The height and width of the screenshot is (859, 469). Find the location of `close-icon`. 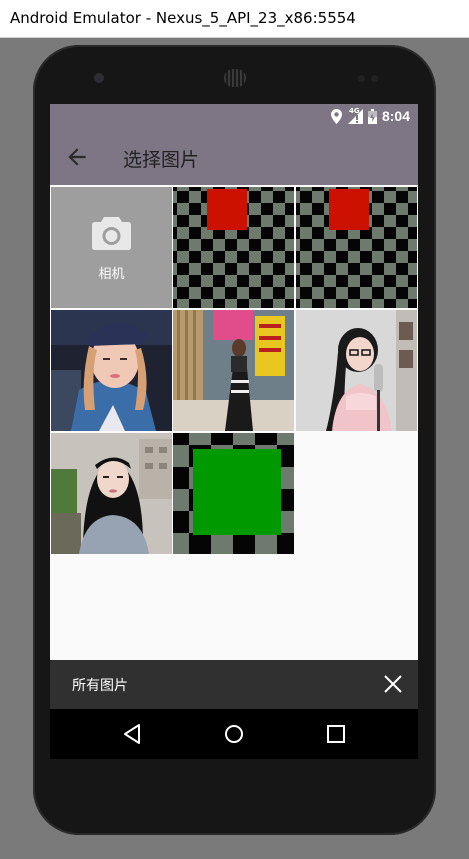

close-icon is located at coordinates (393, 684).